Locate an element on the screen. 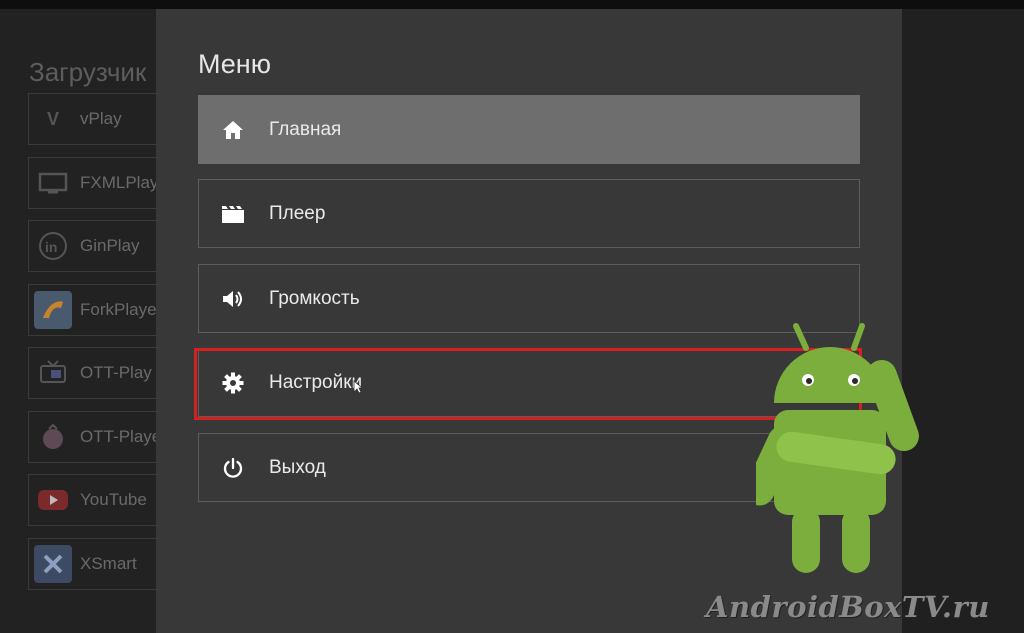 This screenshot has height=633, width=1024. app-label: vPlay is located at coordinates (101, 118).